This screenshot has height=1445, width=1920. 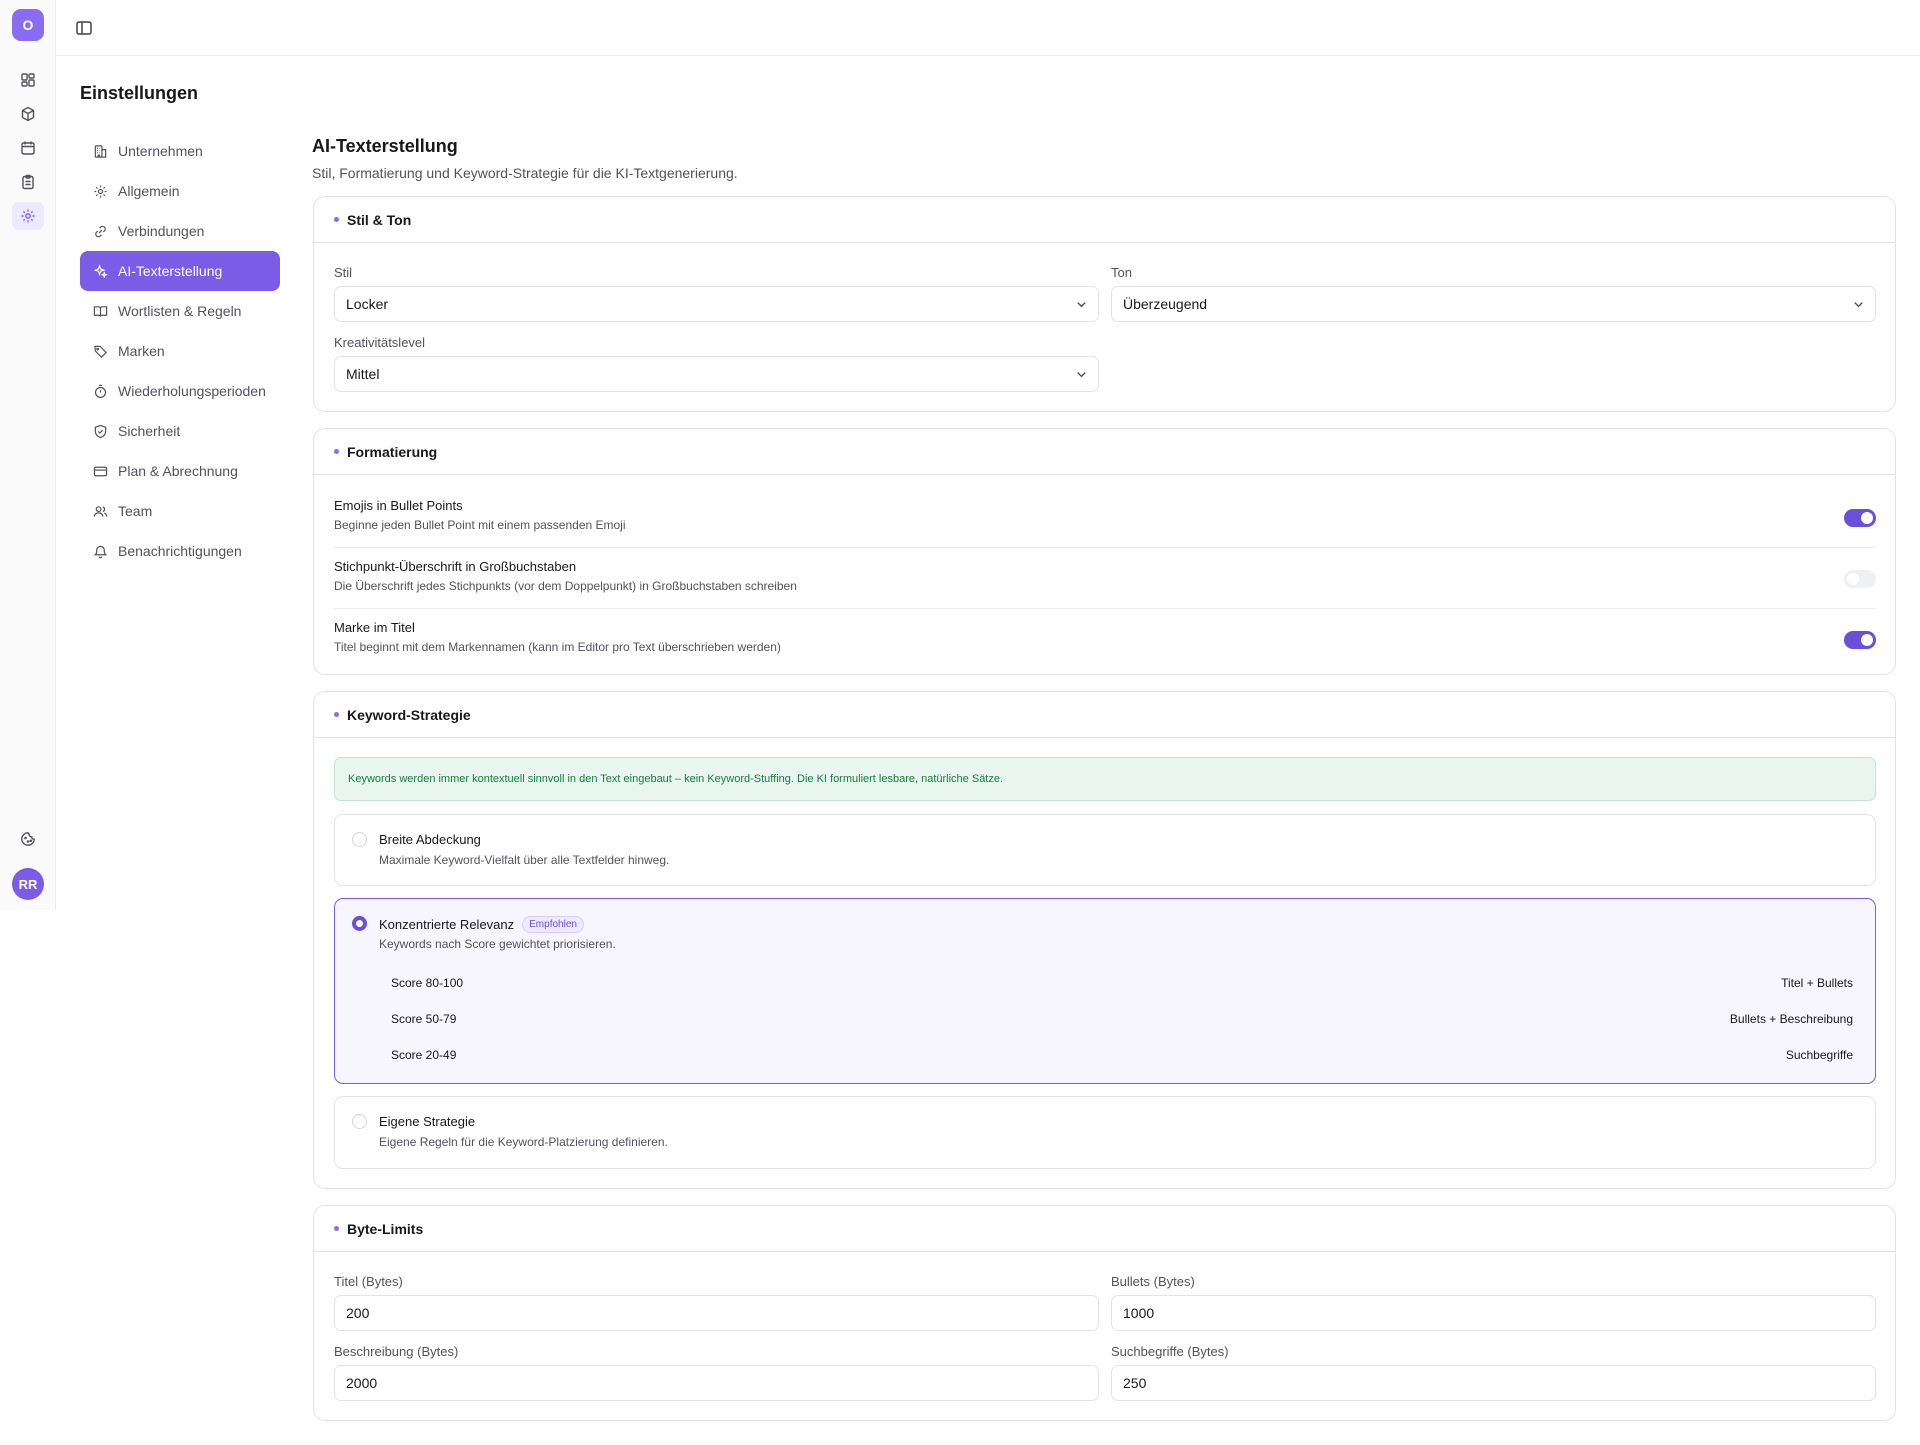 What do you see at coordinates (716, 1313) in the screenshot?
I see `titel-bytes-input: 200` at bounding box center [716, 1313].